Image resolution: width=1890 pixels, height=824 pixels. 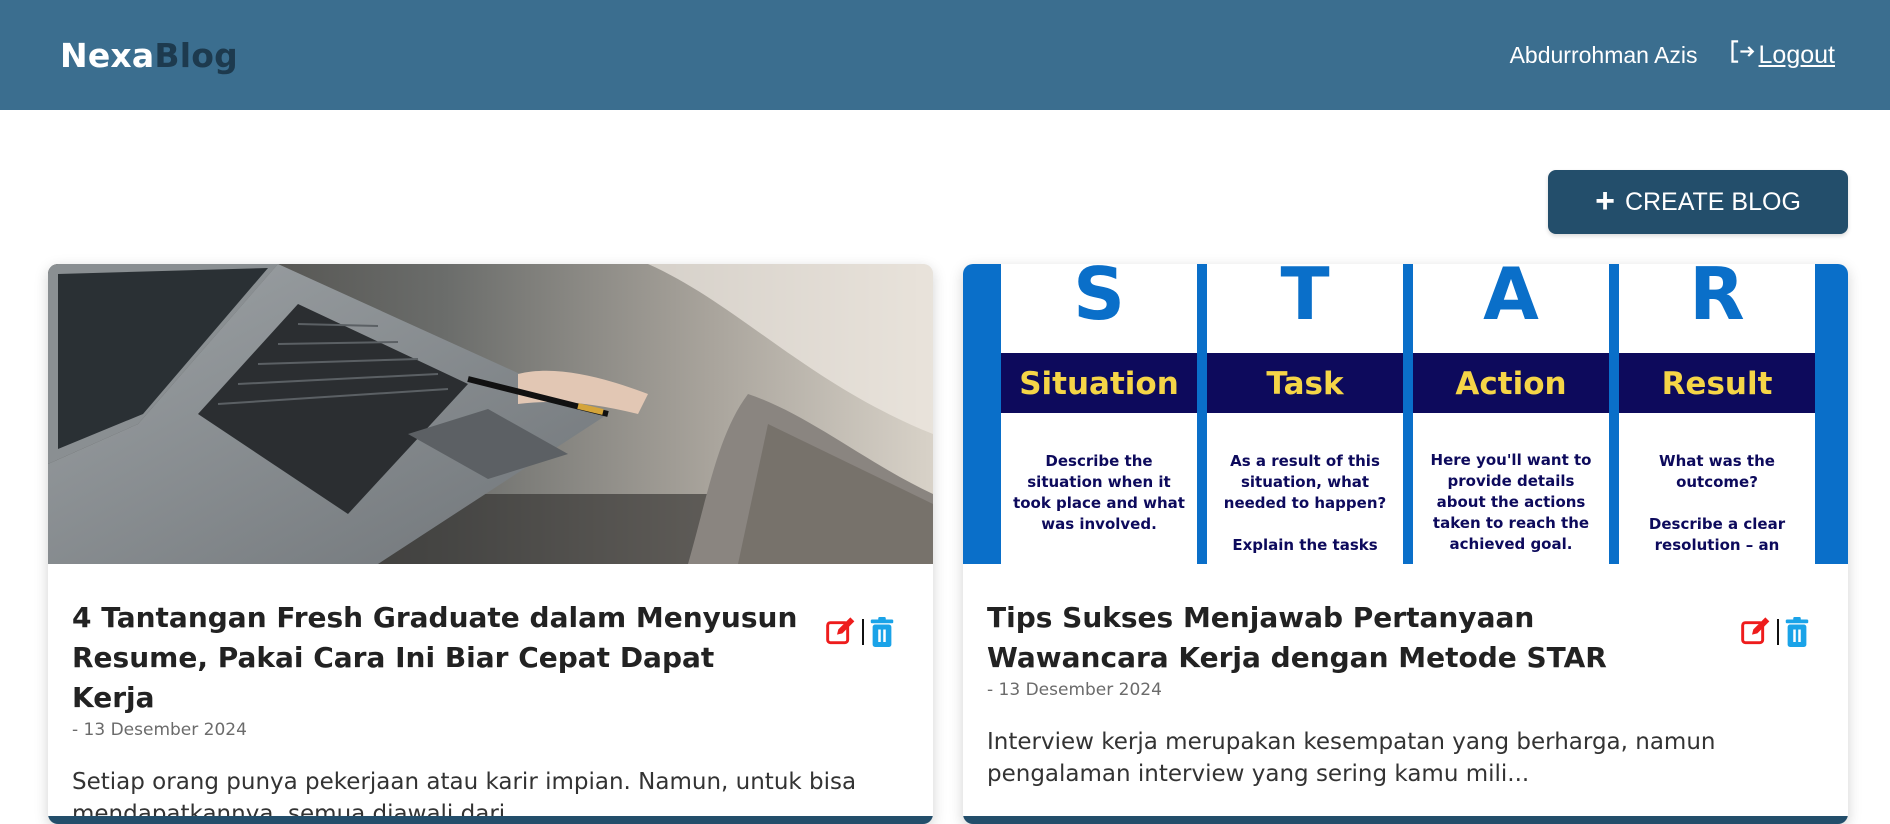 I want to click on star-desc: achieved goal., so click(x=1511, y=544).